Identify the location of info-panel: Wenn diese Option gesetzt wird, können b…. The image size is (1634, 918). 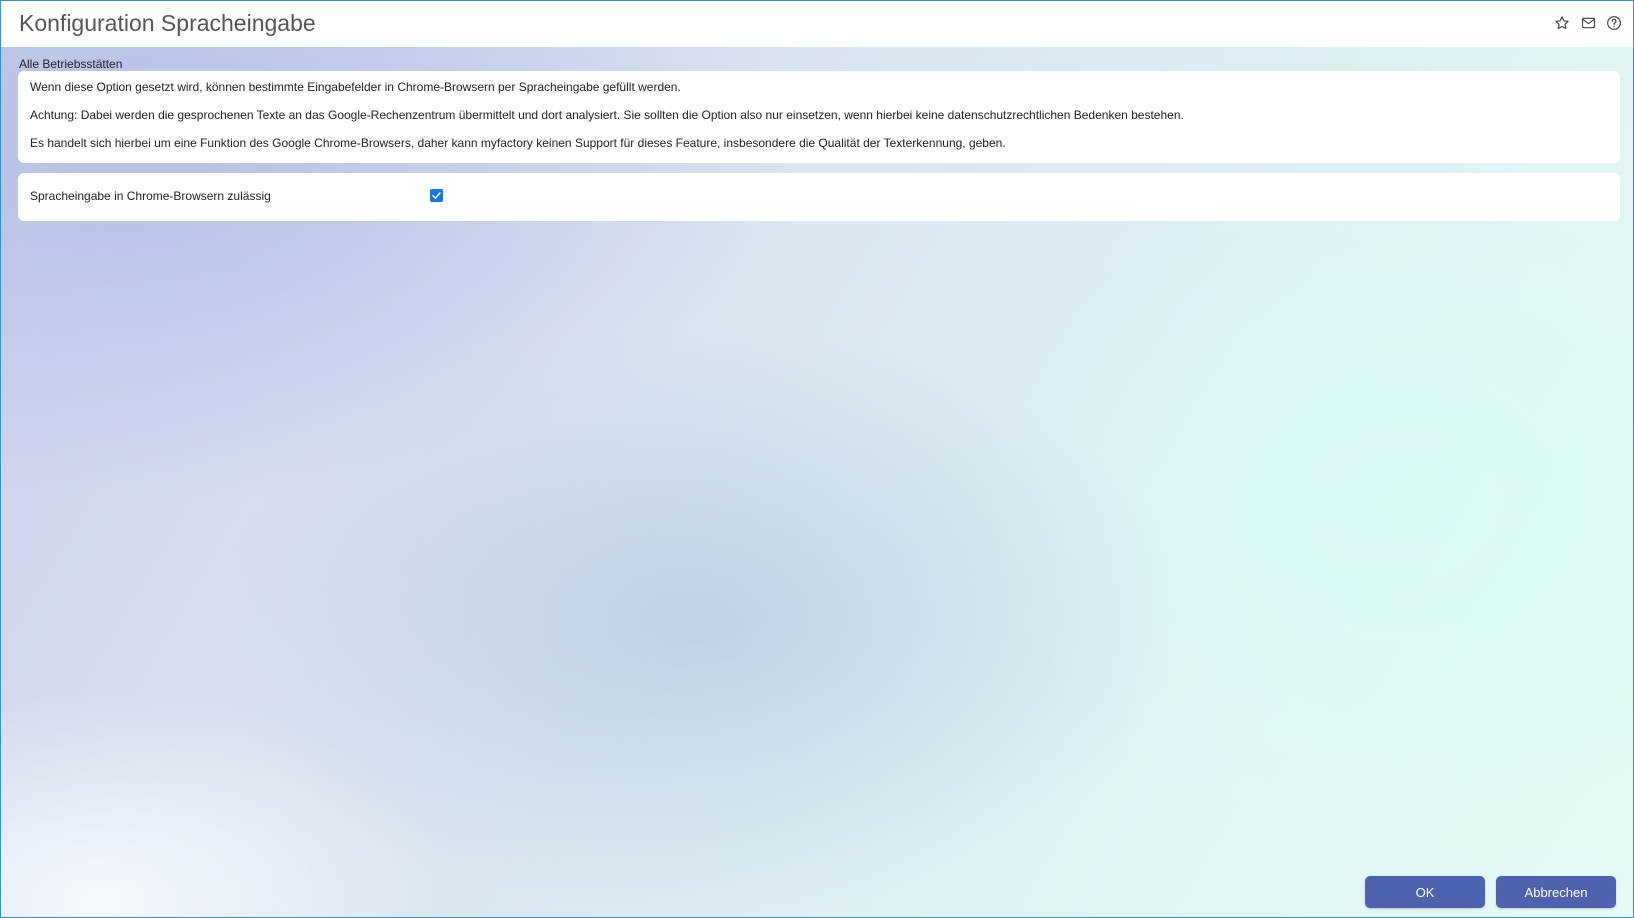
(819, 117).